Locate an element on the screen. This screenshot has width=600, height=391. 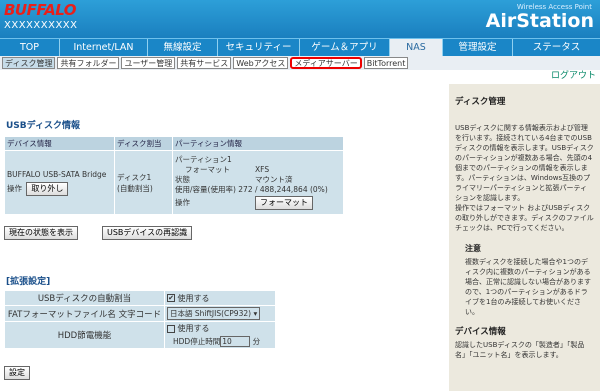
help-device-text: 認識したUSBディスクの「製造者」「製品名」「ユニット名」を表示します。 is located at coordinates (520, 350).